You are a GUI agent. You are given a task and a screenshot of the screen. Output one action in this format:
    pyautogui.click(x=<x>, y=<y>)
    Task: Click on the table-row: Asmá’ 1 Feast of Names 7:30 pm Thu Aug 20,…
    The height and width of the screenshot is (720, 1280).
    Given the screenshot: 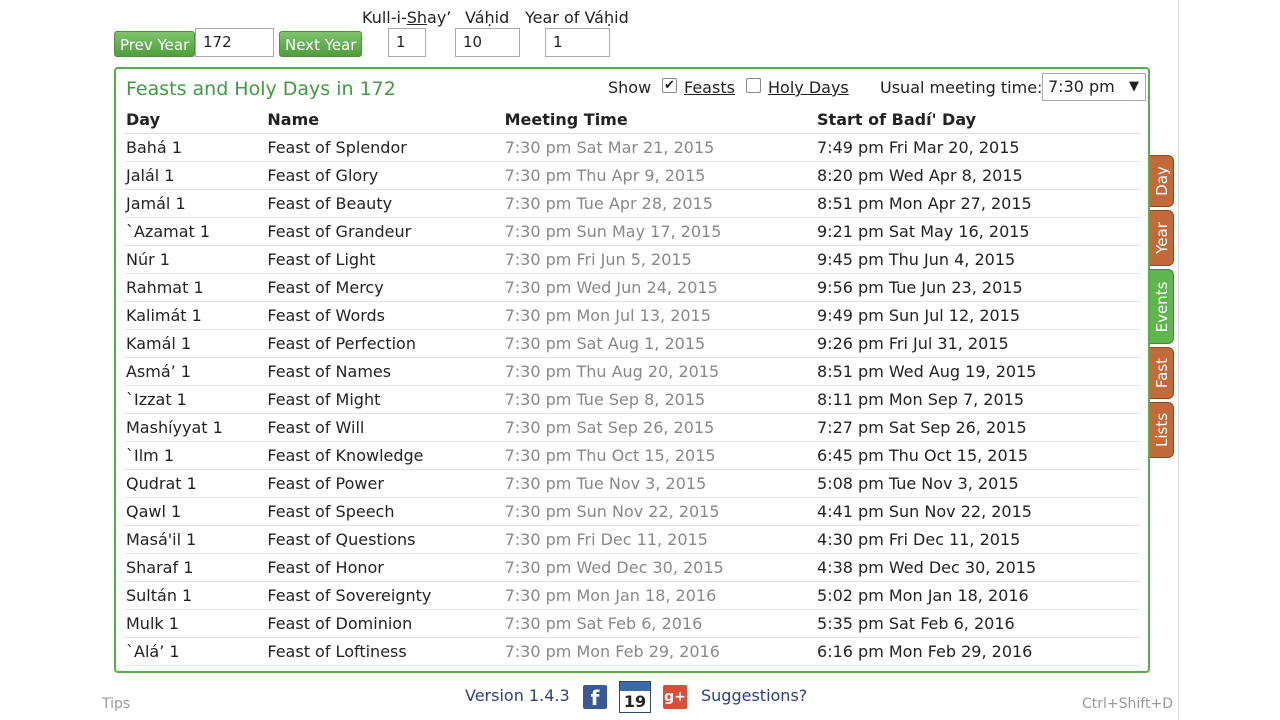 What is the action you would take?
    pyautogui.click(x=632, y=371)
    